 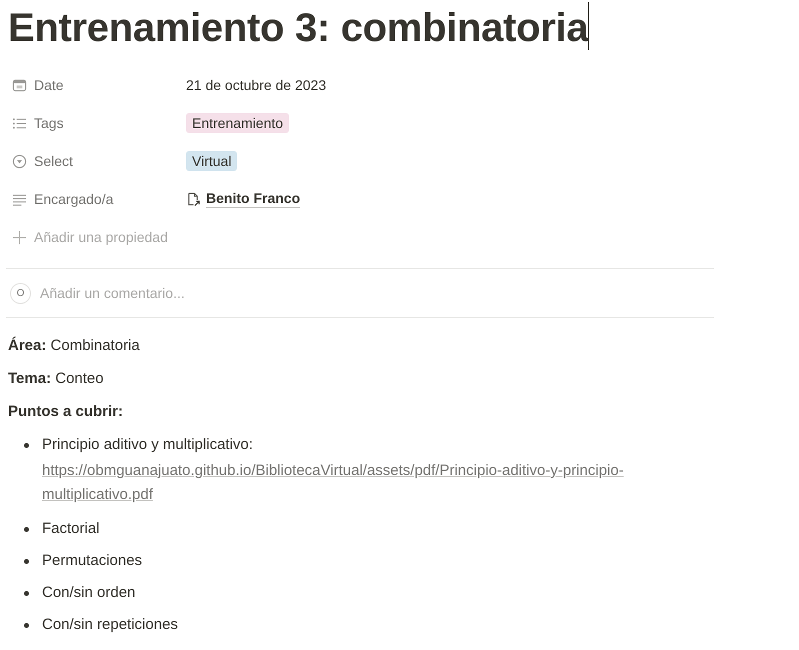 I want to click on property-name: Date, so click(x=49, y=85).